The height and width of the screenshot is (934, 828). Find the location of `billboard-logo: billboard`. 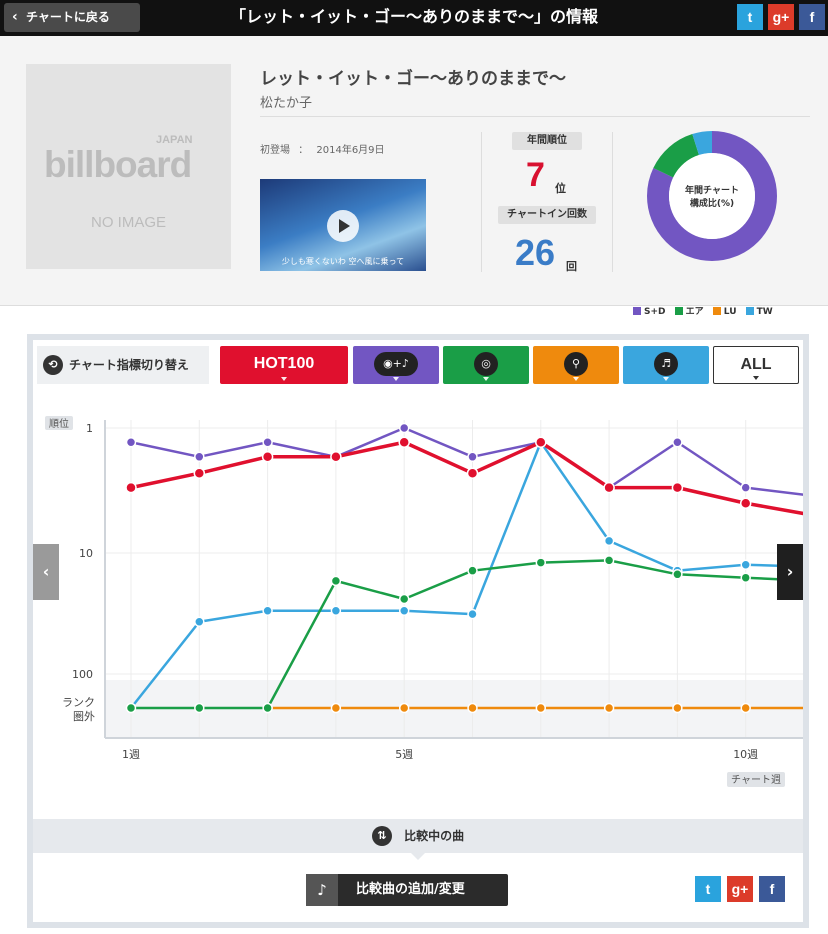

billboard-logo: billboard is located at coordinates (118, 164).